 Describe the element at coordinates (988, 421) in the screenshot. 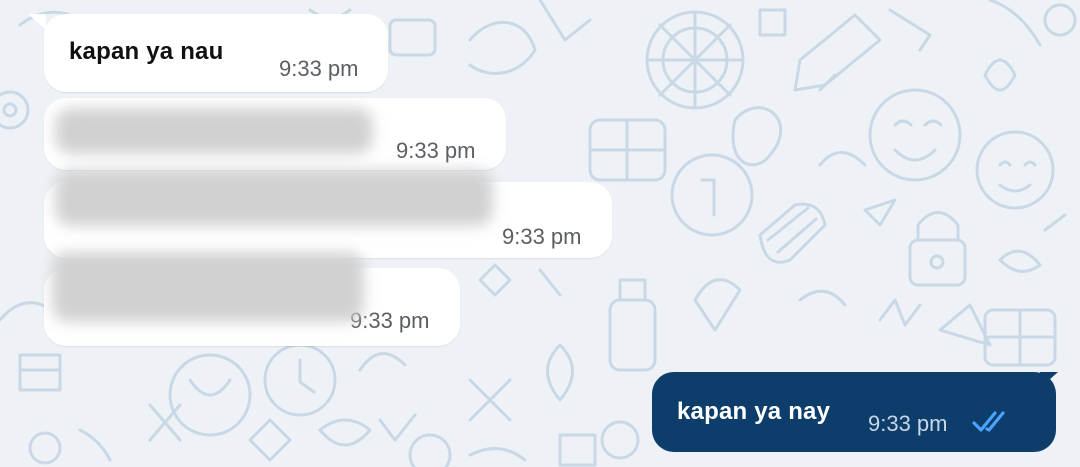

I see `double-check-icon` at that location.